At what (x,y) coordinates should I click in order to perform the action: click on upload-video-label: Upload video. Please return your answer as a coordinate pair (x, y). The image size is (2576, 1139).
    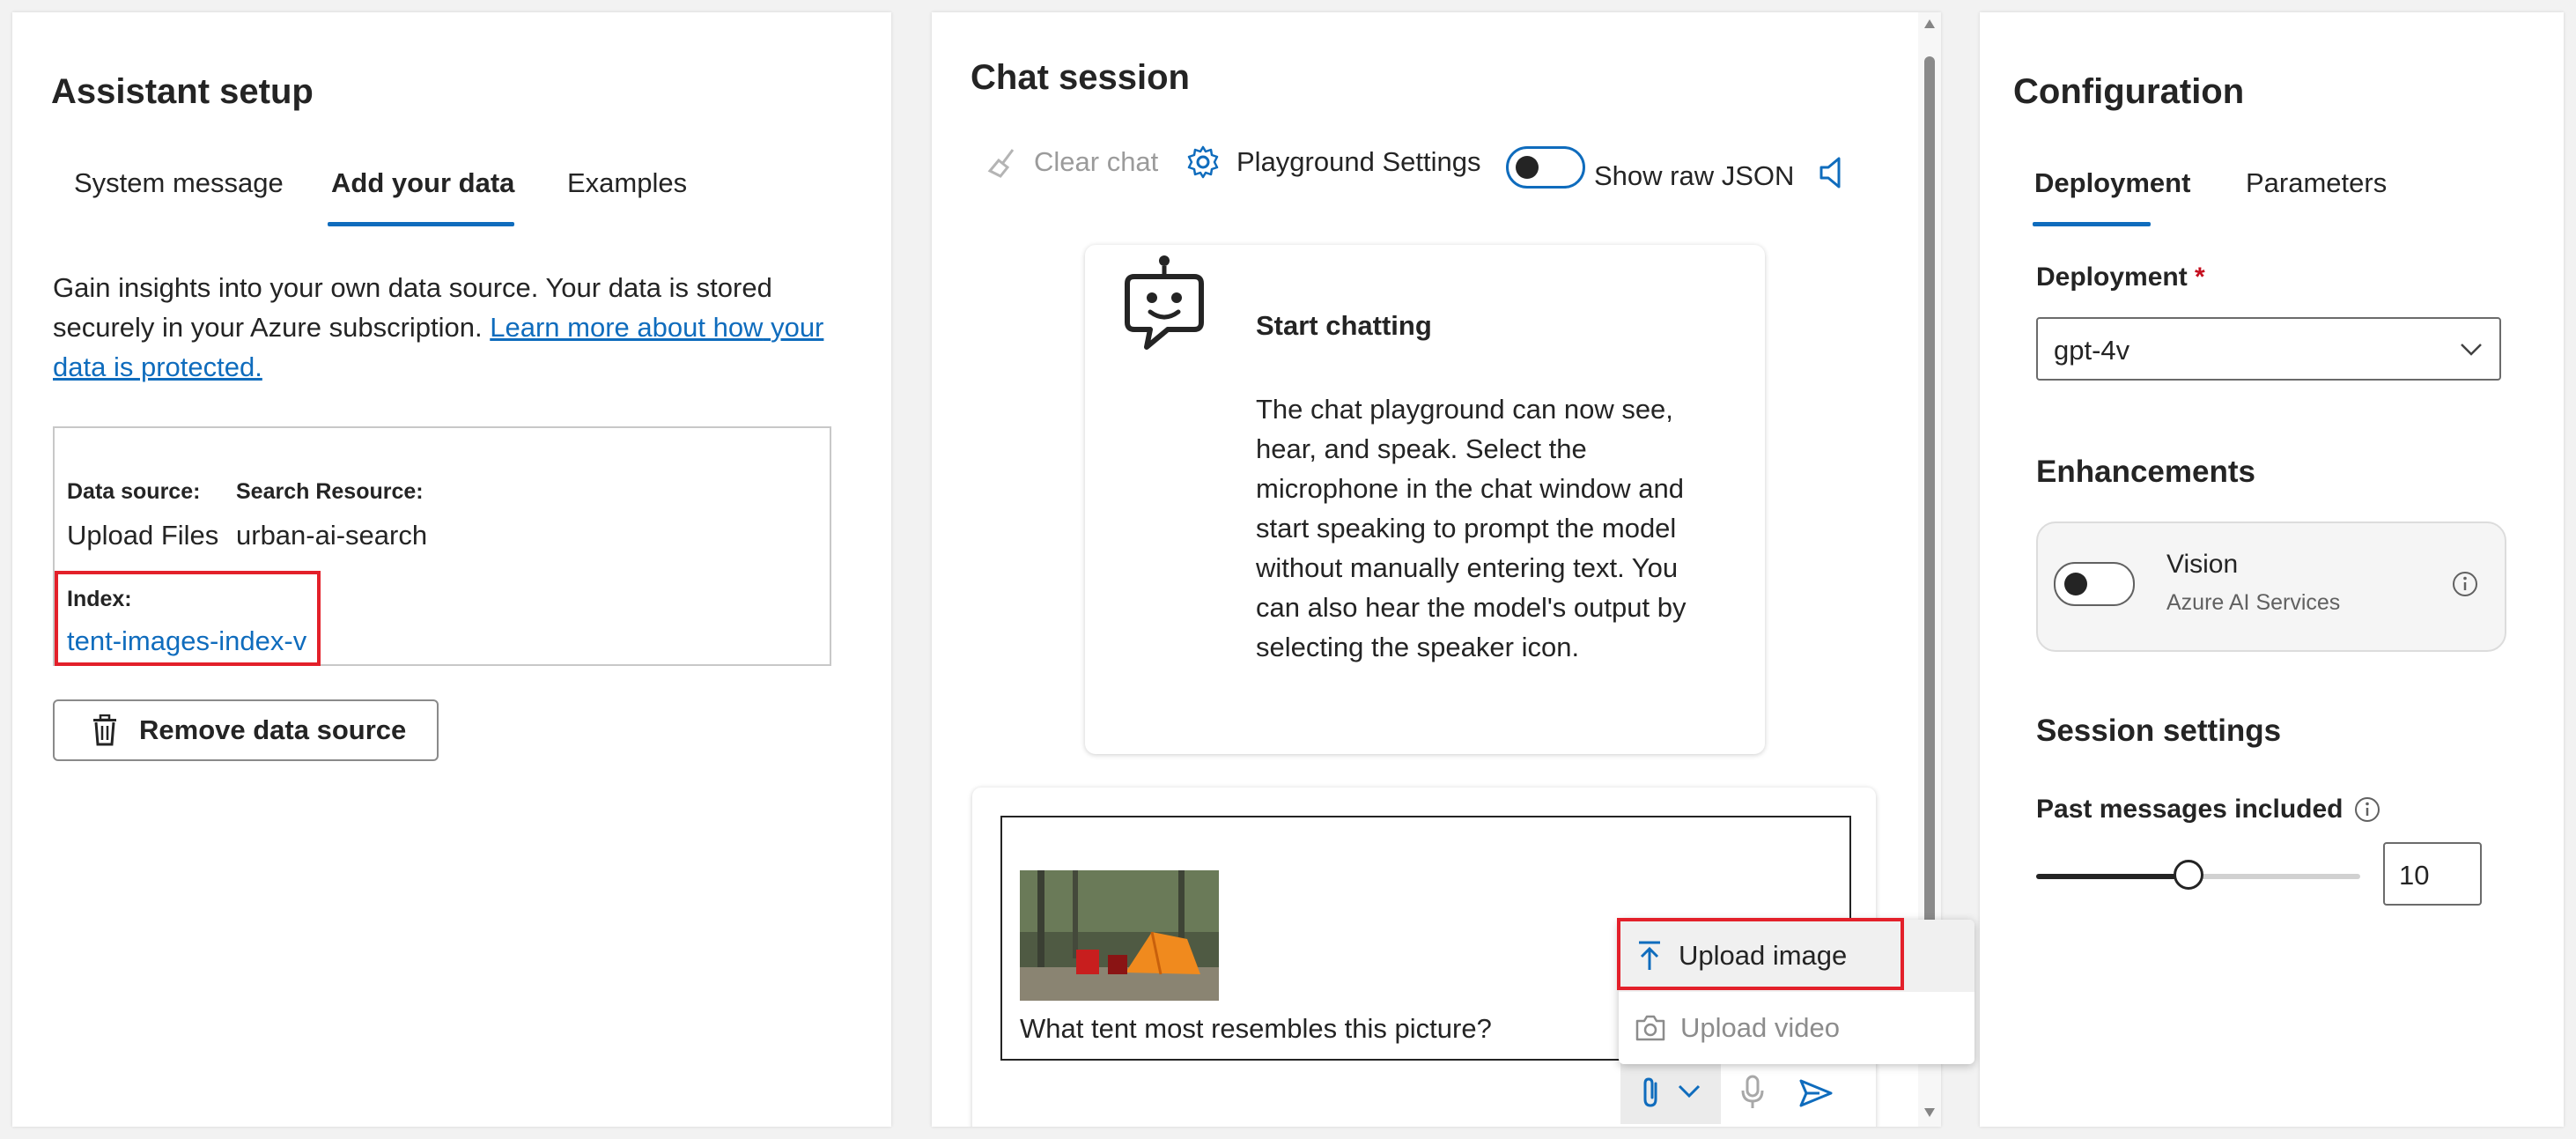
    Looking at the image, I should click on (1760, 1027).